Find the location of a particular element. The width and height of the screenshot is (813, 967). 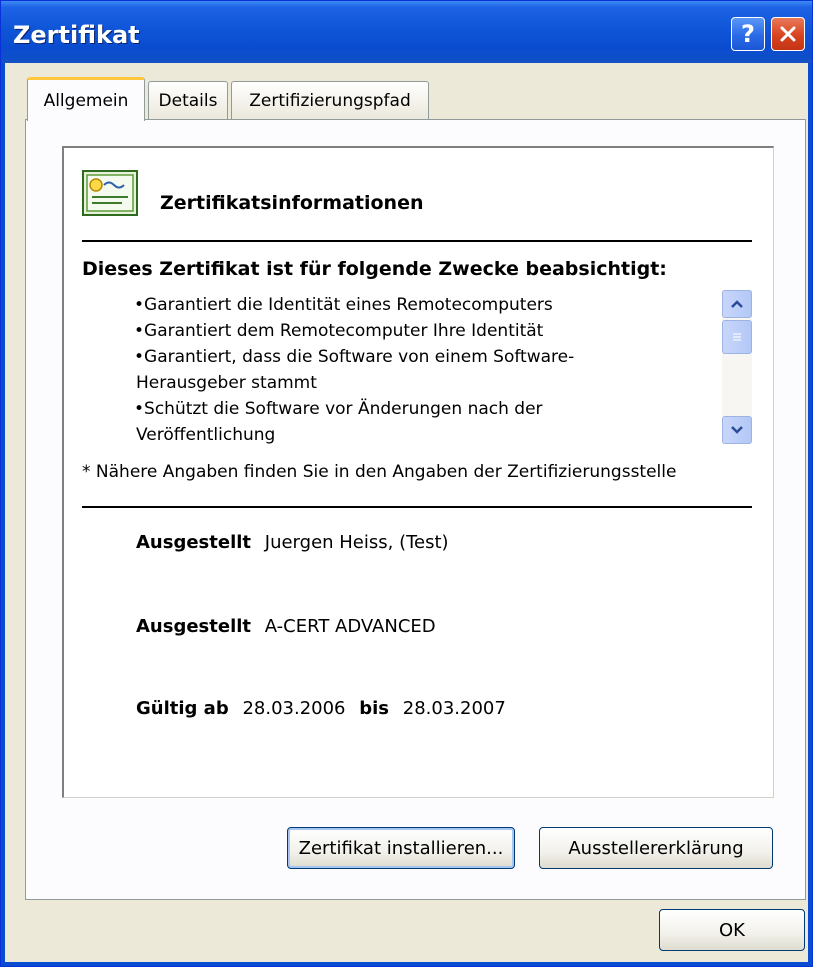

validity-row: Gültig ab 28.03.2006 bis 28.03.2007 is located at coordinates (321, 708).